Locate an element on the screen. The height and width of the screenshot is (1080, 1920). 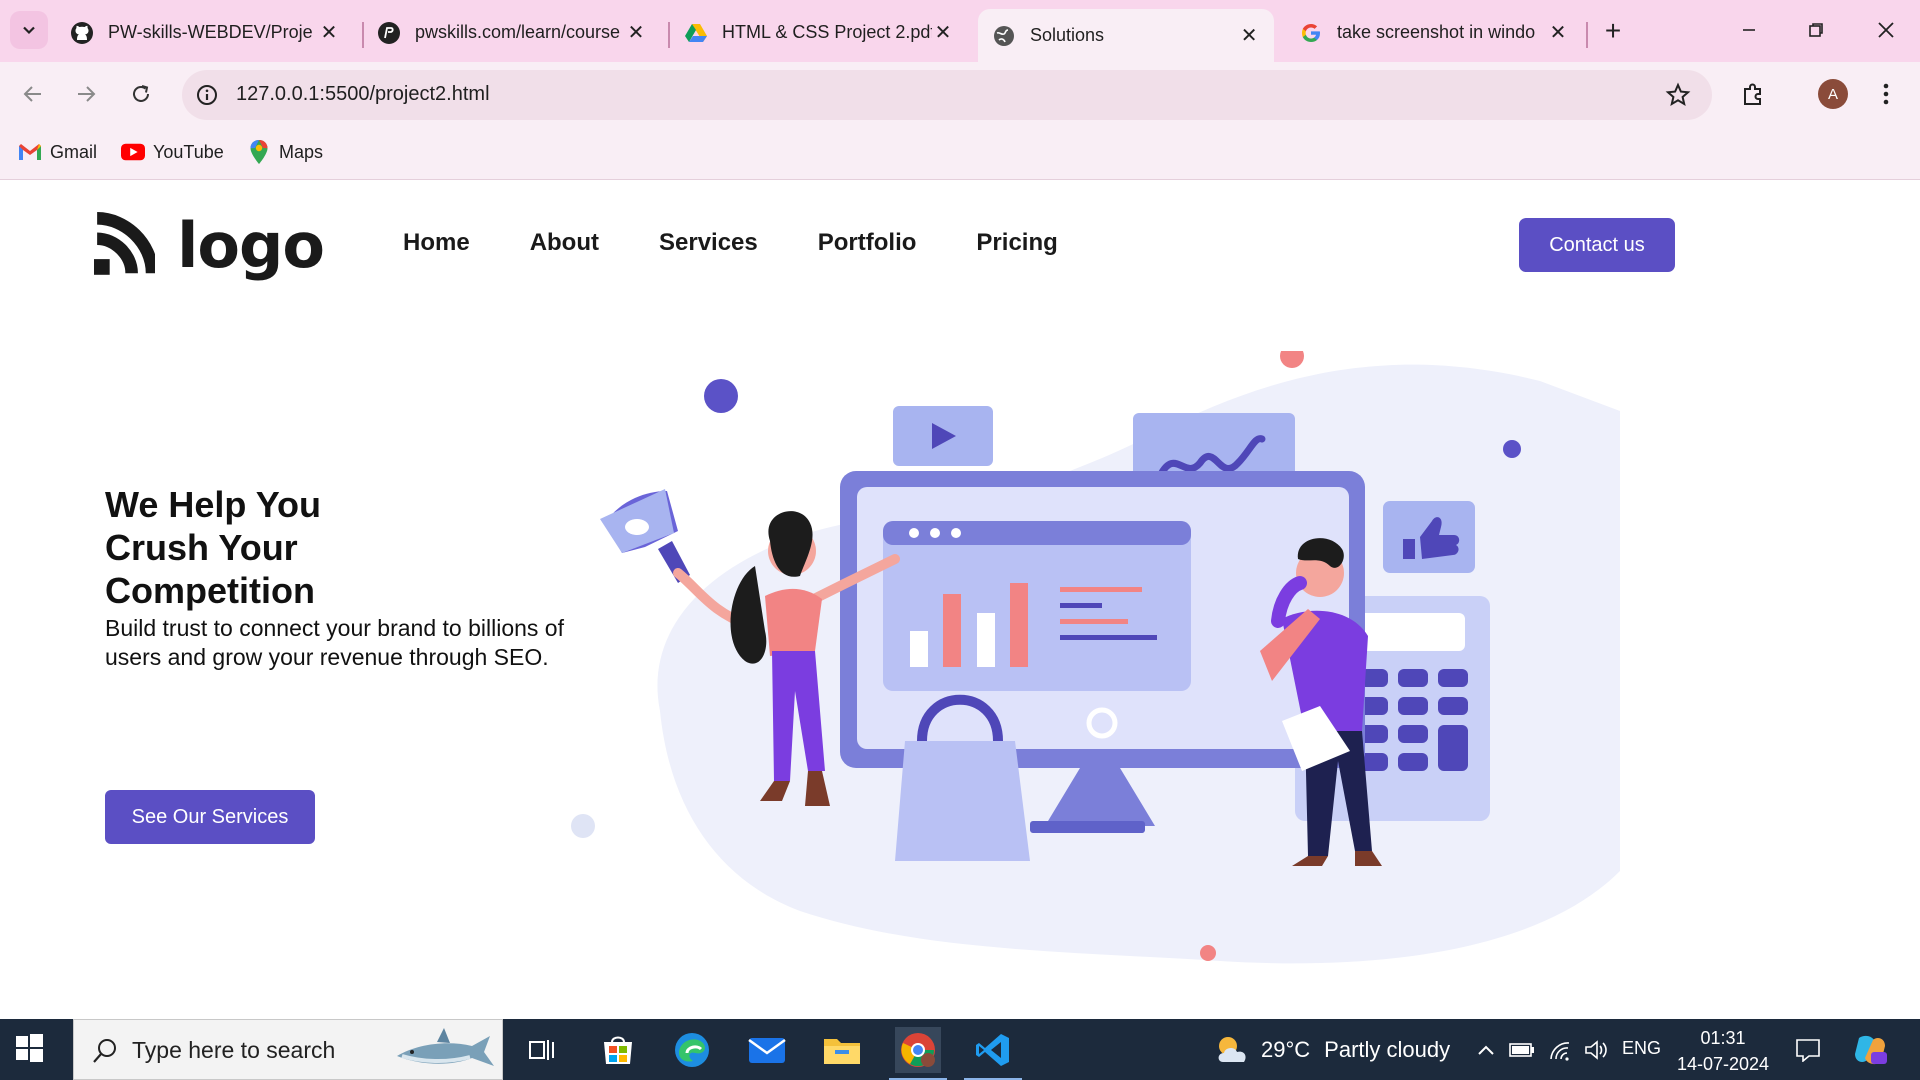
bookmark-label: YouTube is located at coordinates (188, 151).